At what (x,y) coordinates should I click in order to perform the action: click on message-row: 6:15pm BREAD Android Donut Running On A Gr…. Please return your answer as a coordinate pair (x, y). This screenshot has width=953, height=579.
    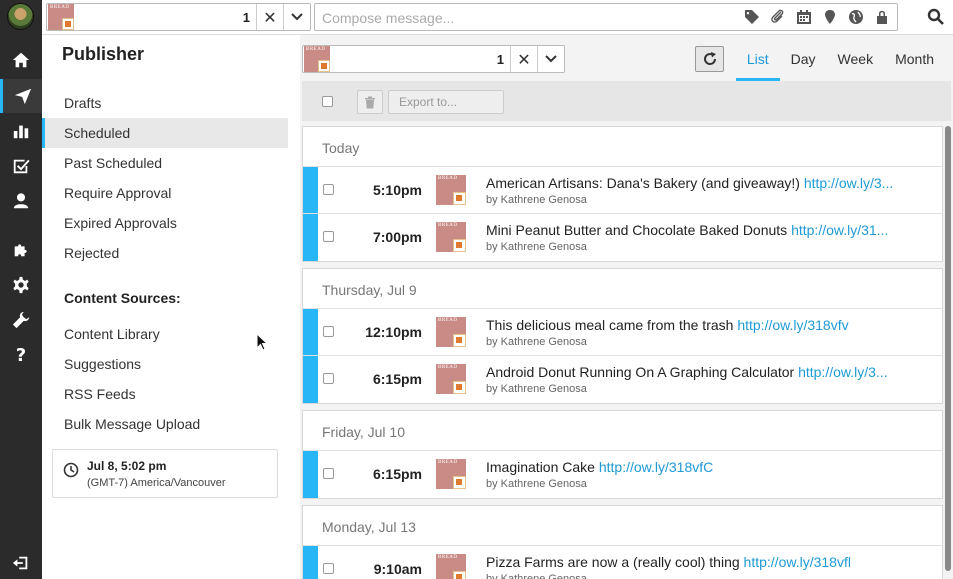
    Looking at the image, I should click on (622, 379).